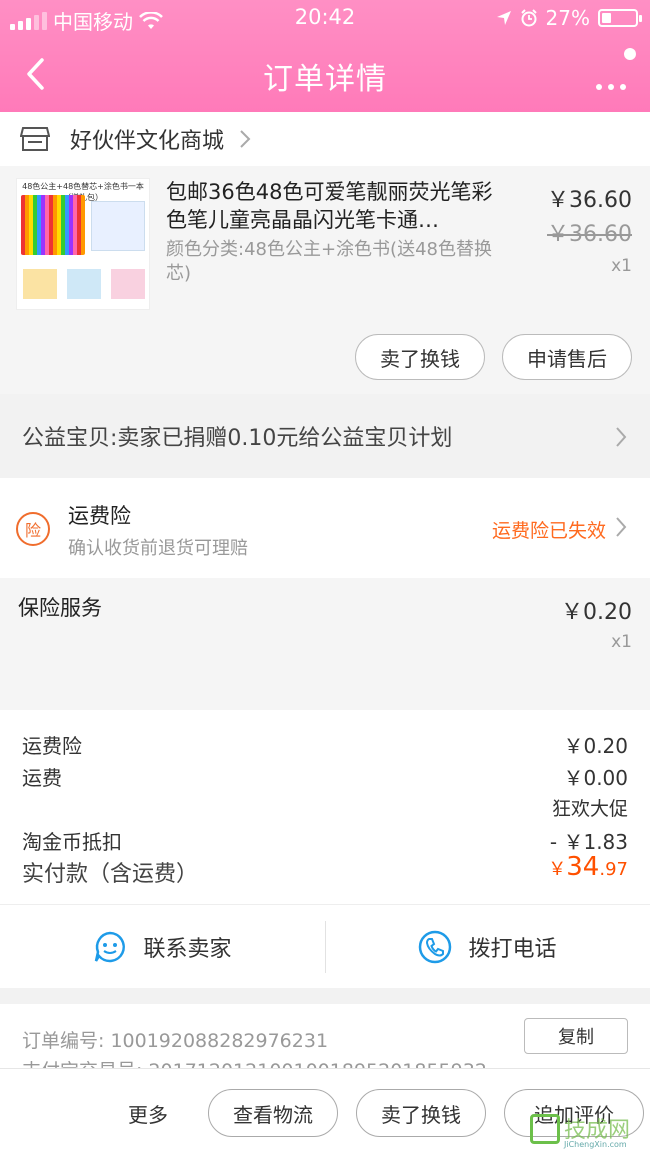 Image resolution: width=650 pixels, height=1156 pixels. Describe the element at coordinates (325, 19) in the screenshot. I see `status-bar: 中国移动 20:42 27%` at that location.